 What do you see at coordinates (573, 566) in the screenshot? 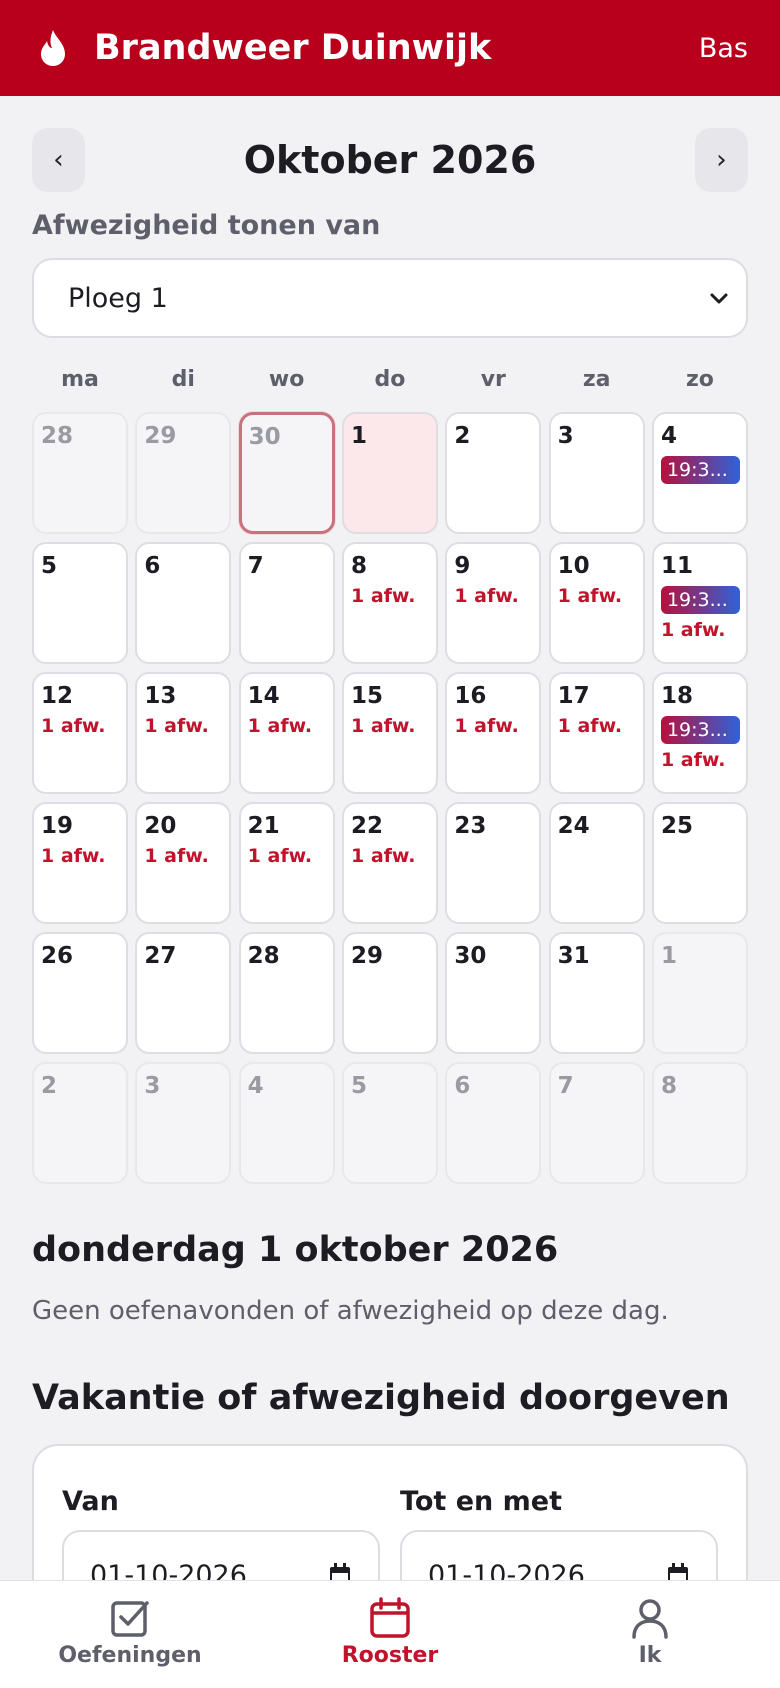
I see `day-number: 10` at bounding box center [573, 566].